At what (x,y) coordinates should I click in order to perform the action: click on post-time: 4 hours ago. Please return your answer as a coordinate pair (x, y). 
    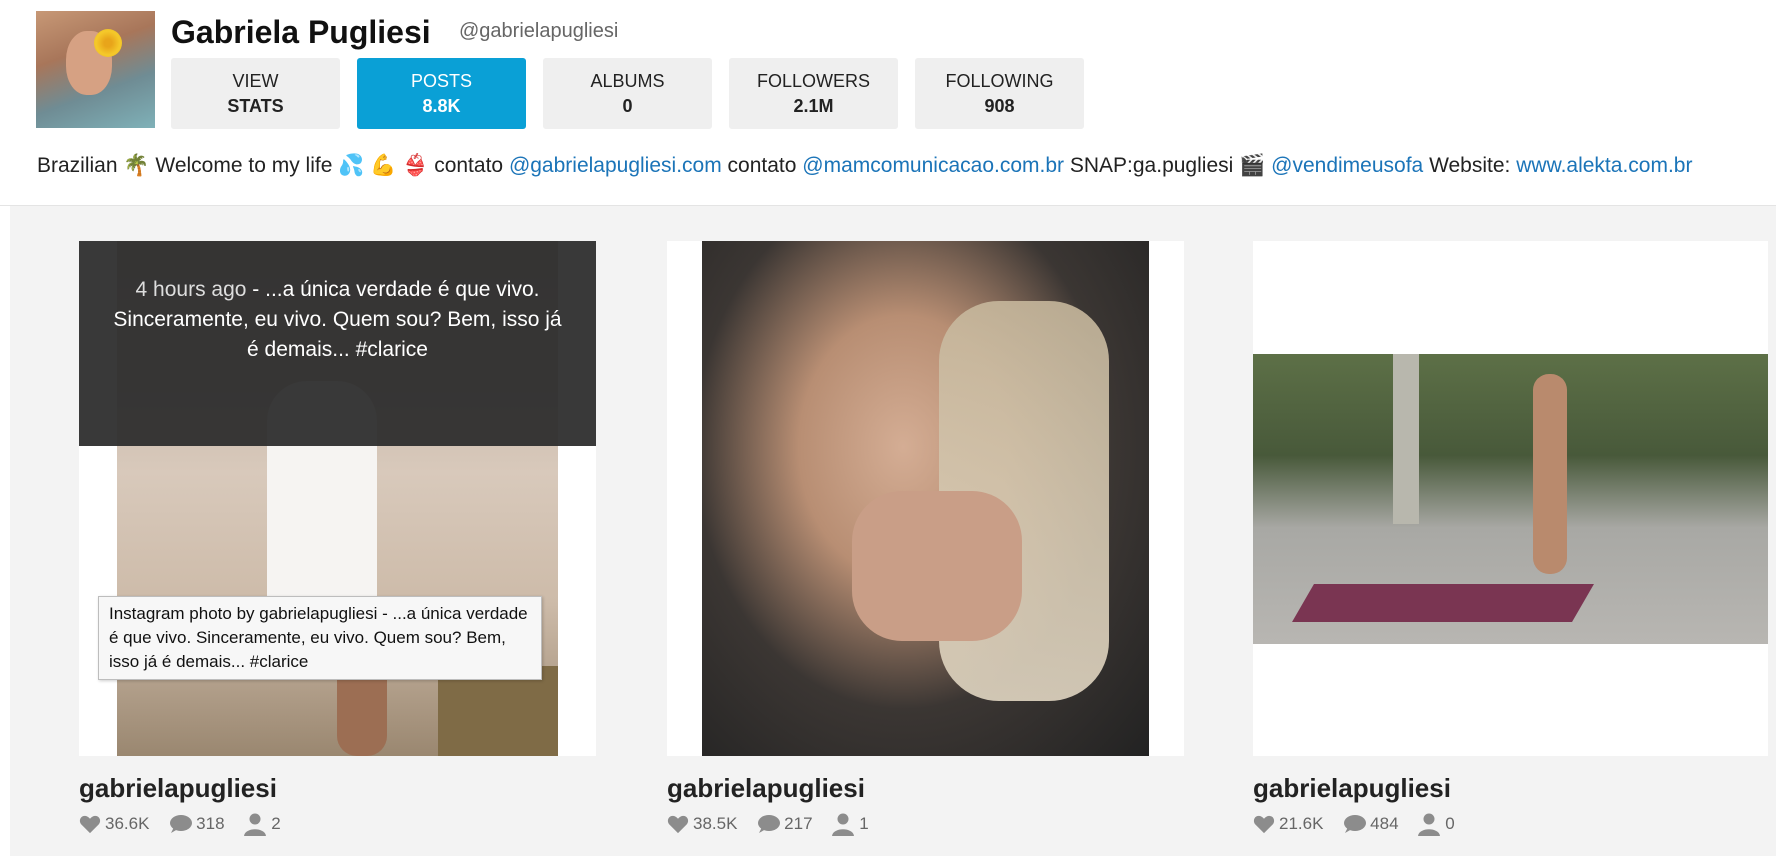
    Looking at the image, I should click on (191, 289).